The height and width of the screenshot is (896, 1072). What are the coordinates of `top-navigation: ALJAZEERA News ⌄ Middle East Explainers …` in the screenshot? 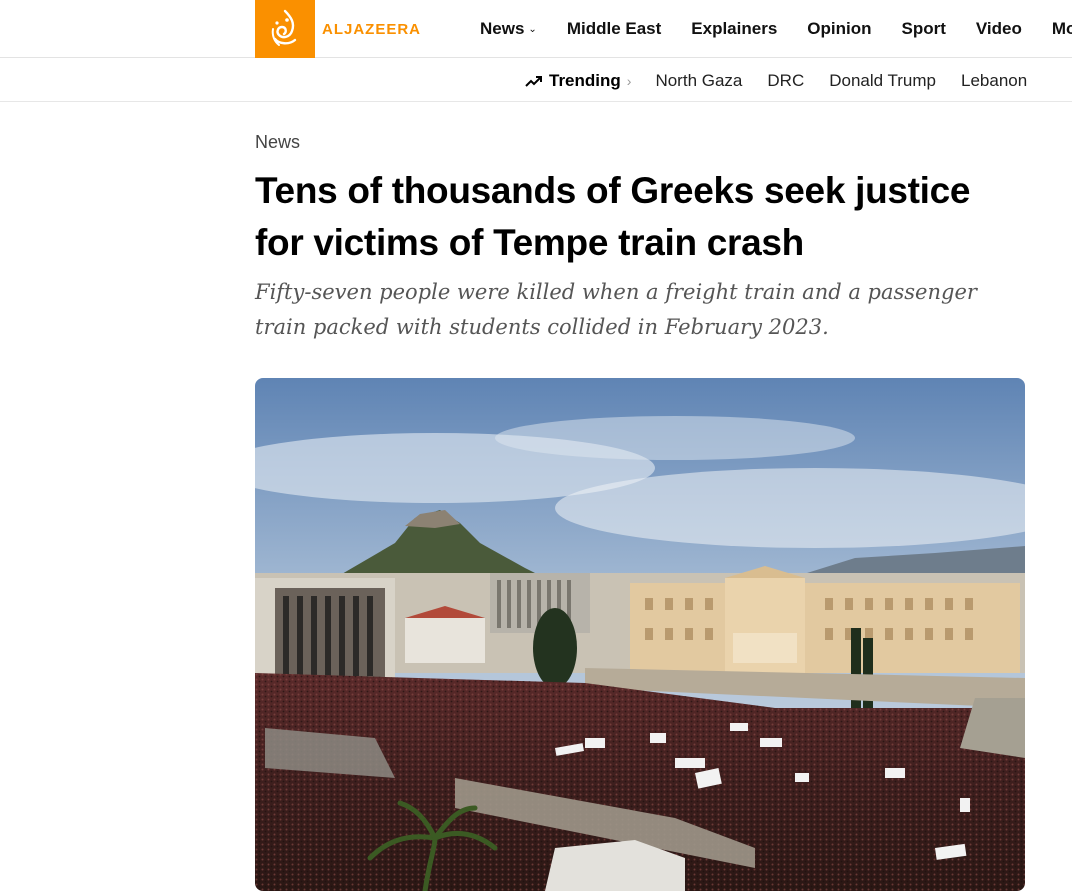 It's located at (536, 29).